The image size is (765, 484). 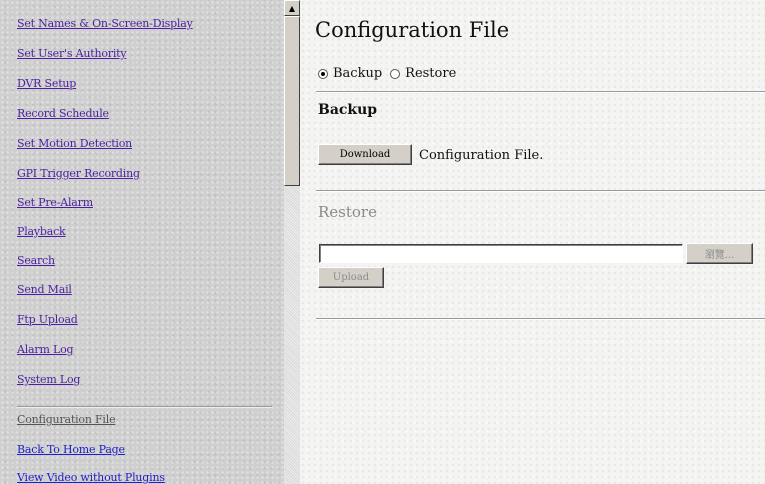 What do you see at coordinates (44, 289) in the screenshot?
I see `nav-send-mail: Send Mail` at bounding box center [44, 289].